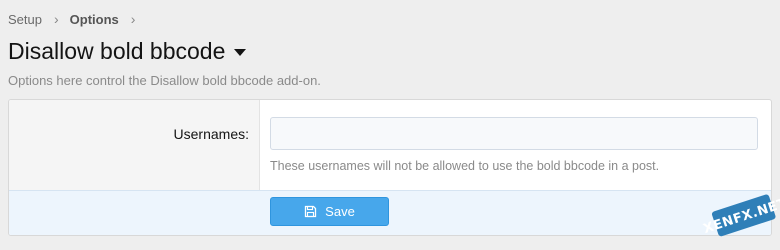 This screenshot has width=780, height=250. What do you see at coordinates (25, 19) in the screenshot?
I see `breadcrumb-item-setup: Setup` at bounding box center [25, 19].